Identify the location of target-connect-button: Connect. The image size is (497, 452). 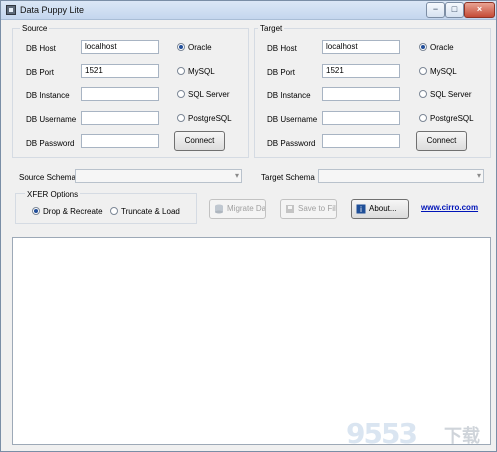
(441, 141).